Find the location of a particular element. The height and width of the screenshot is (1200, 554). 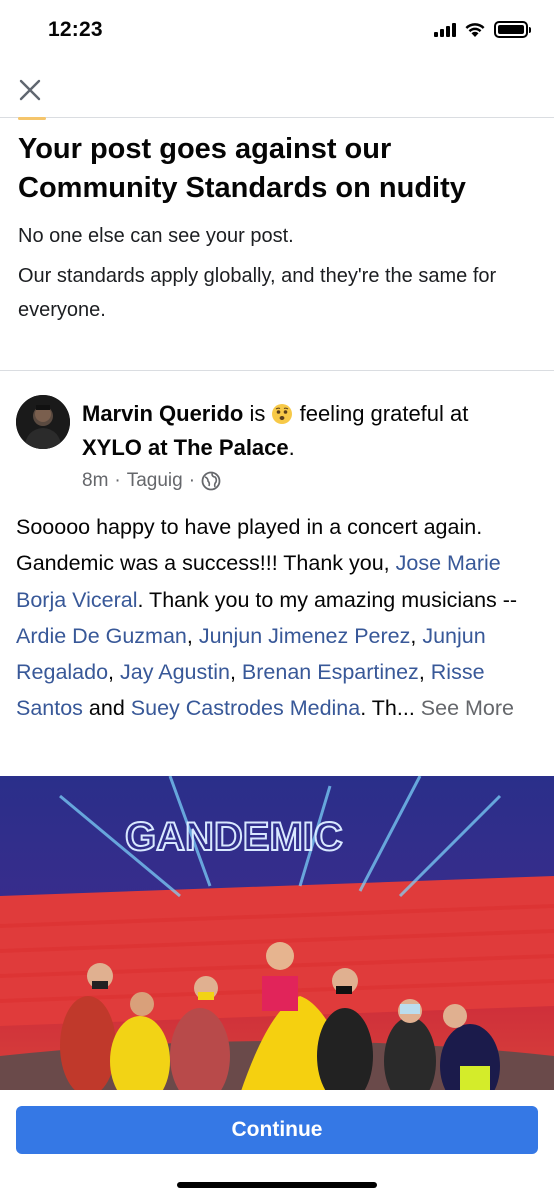

feeling-text: feeling grateful is located at coordinates (368, 413).